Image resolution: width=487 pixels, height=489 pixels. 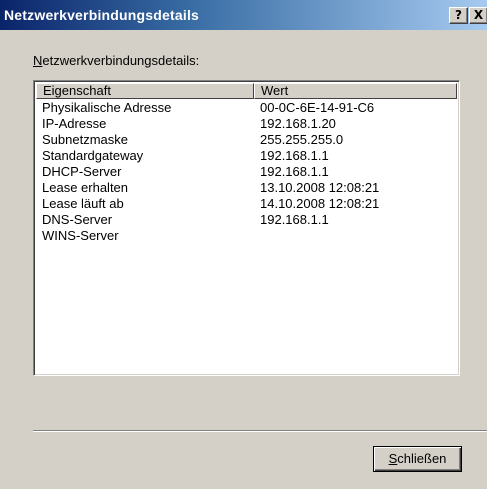 I want to click on table-row: Lease läuft ab 14.10.2008 12:08:21, so click(x=246, y=204).